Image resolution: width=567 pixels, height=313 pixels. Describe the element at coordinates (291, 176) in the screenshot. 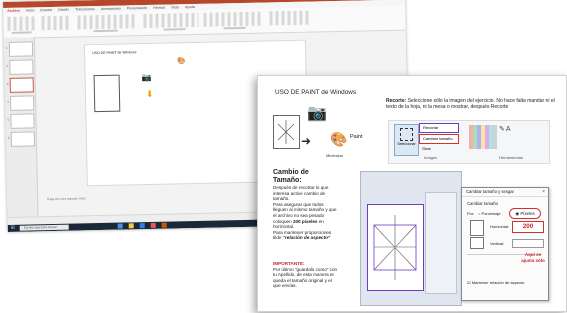

I see `cambio-heading: Cambio de Tamaño:` at that location.